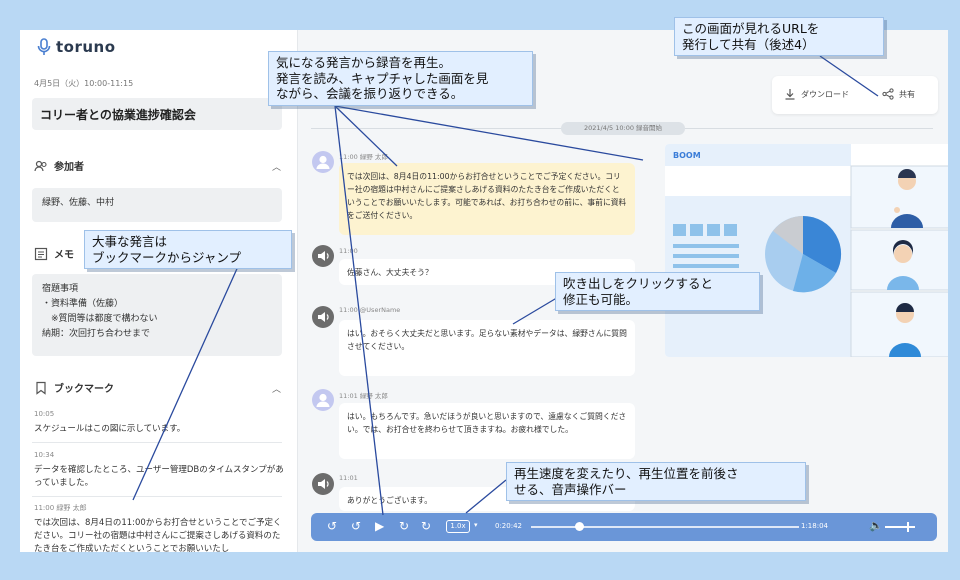  I want to click on bookmark-time: 10:05, so click(44, 414).